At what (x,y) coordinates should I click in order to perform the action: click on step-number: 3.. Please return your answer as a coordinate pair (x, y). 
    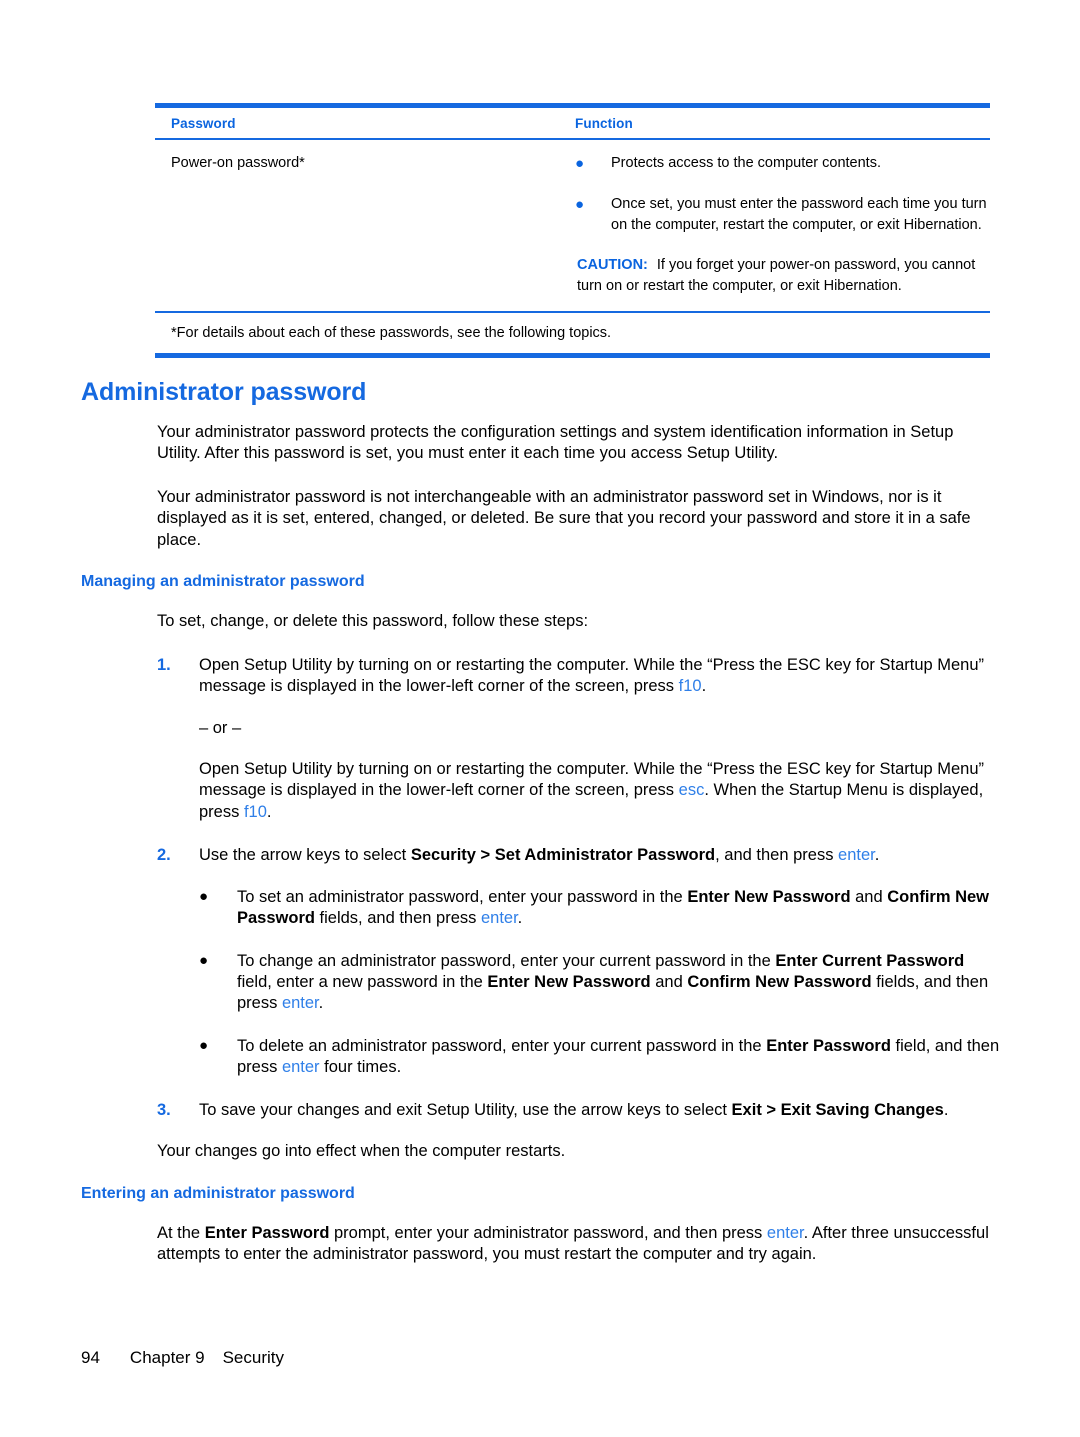
    Looking at the image, I should click on (164, 1109).